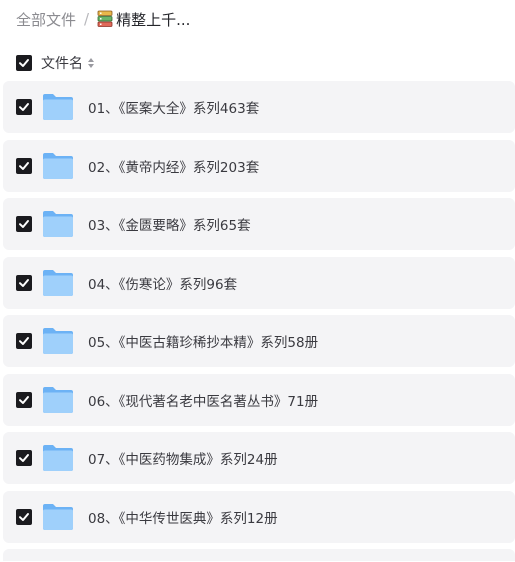 The image size is (515, 562). I want to click on file-row: 04、《伤寒论》系列96套, so click(259, 282).